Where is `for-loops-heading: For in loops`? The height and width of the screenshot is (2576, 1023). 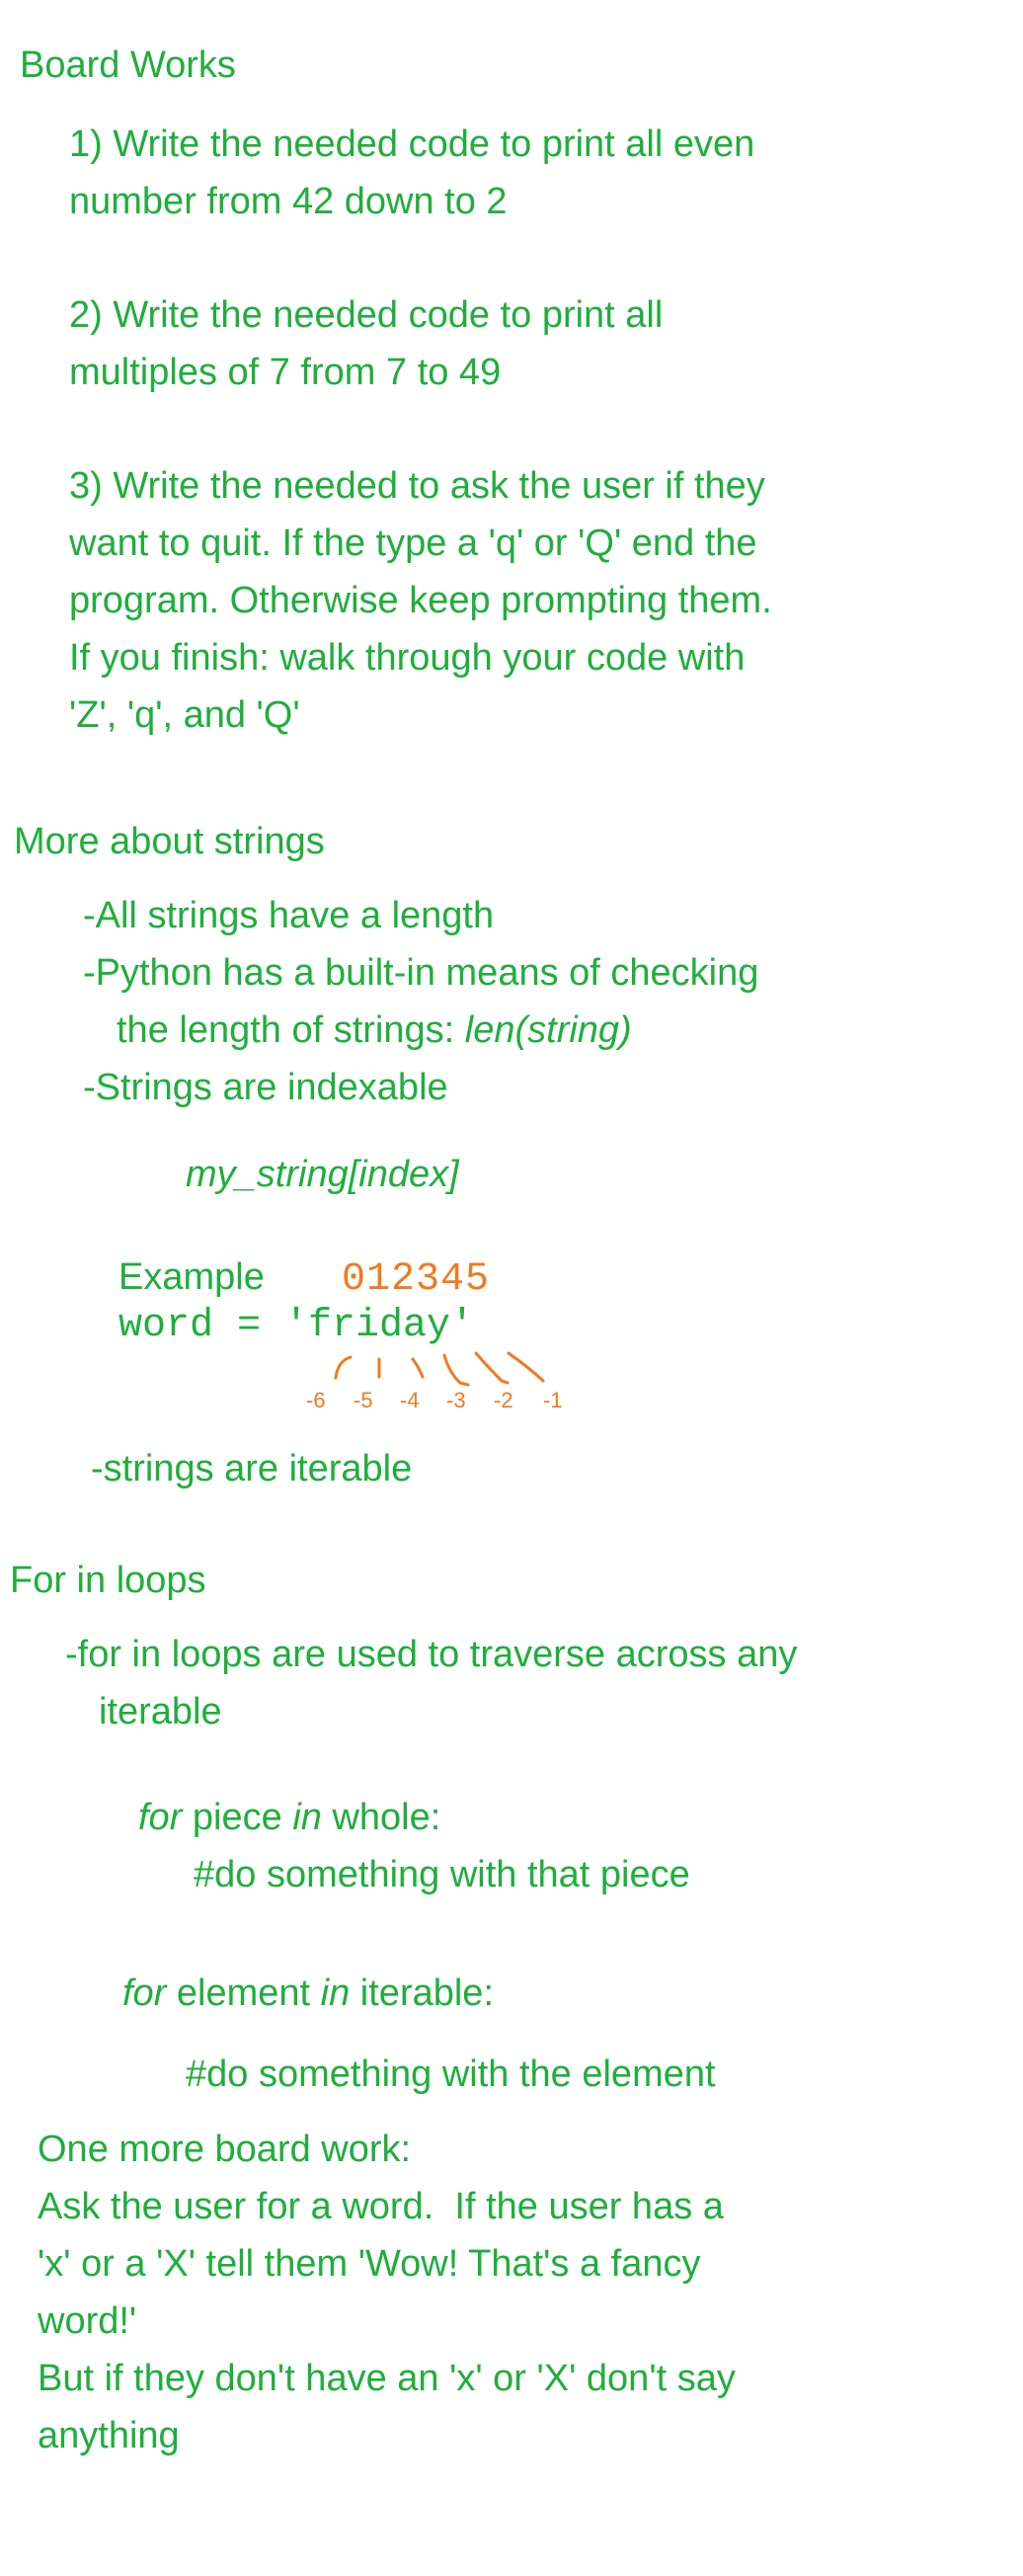
for-loops-heading: For in loops is located at coordinates (108, 1580).